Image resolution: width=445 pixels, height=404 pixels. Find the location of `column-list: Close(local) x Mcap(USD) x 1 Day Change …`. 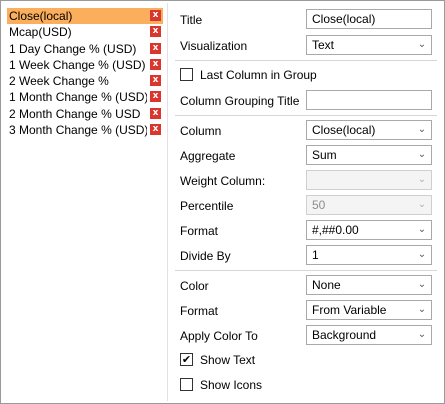

column-list: Close(local) x Mcap(USD) x 1 Day Change … is located at coordinates (85, 73).